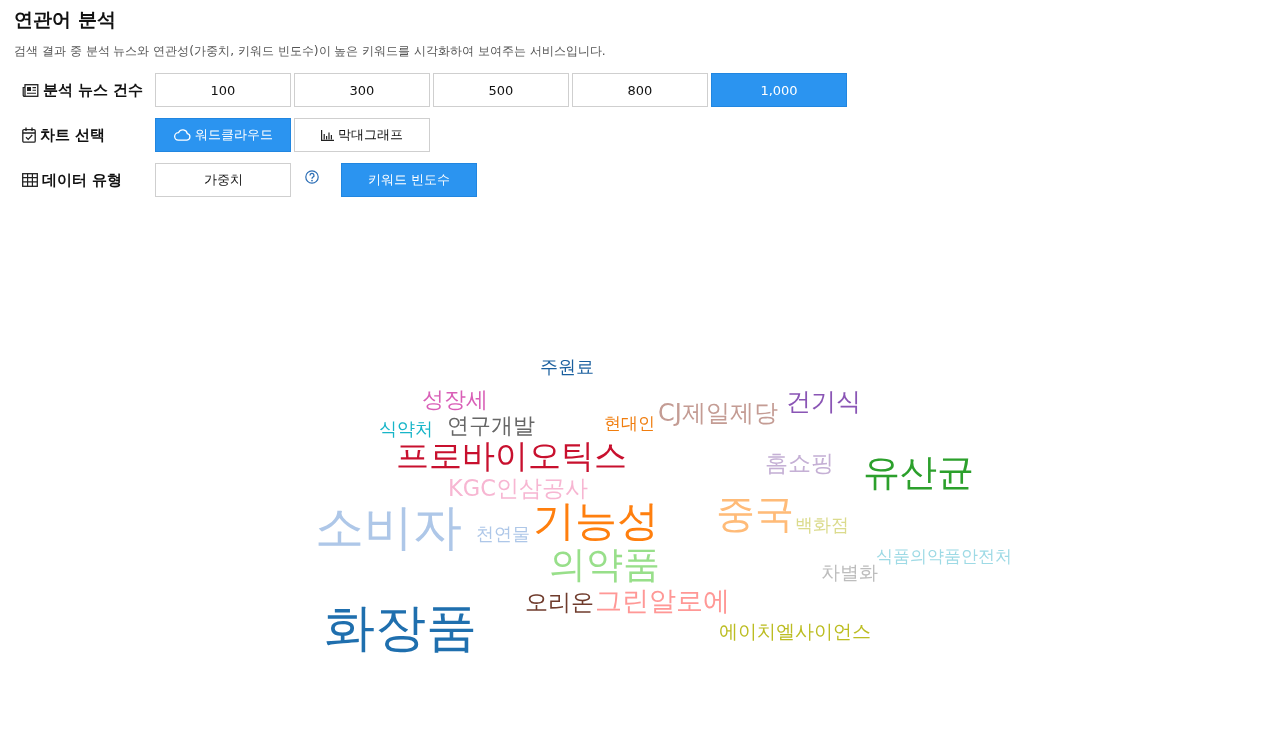 This screenshot has height=741, width=1280. I want to click on newspaper-icon, so click(30, 90).